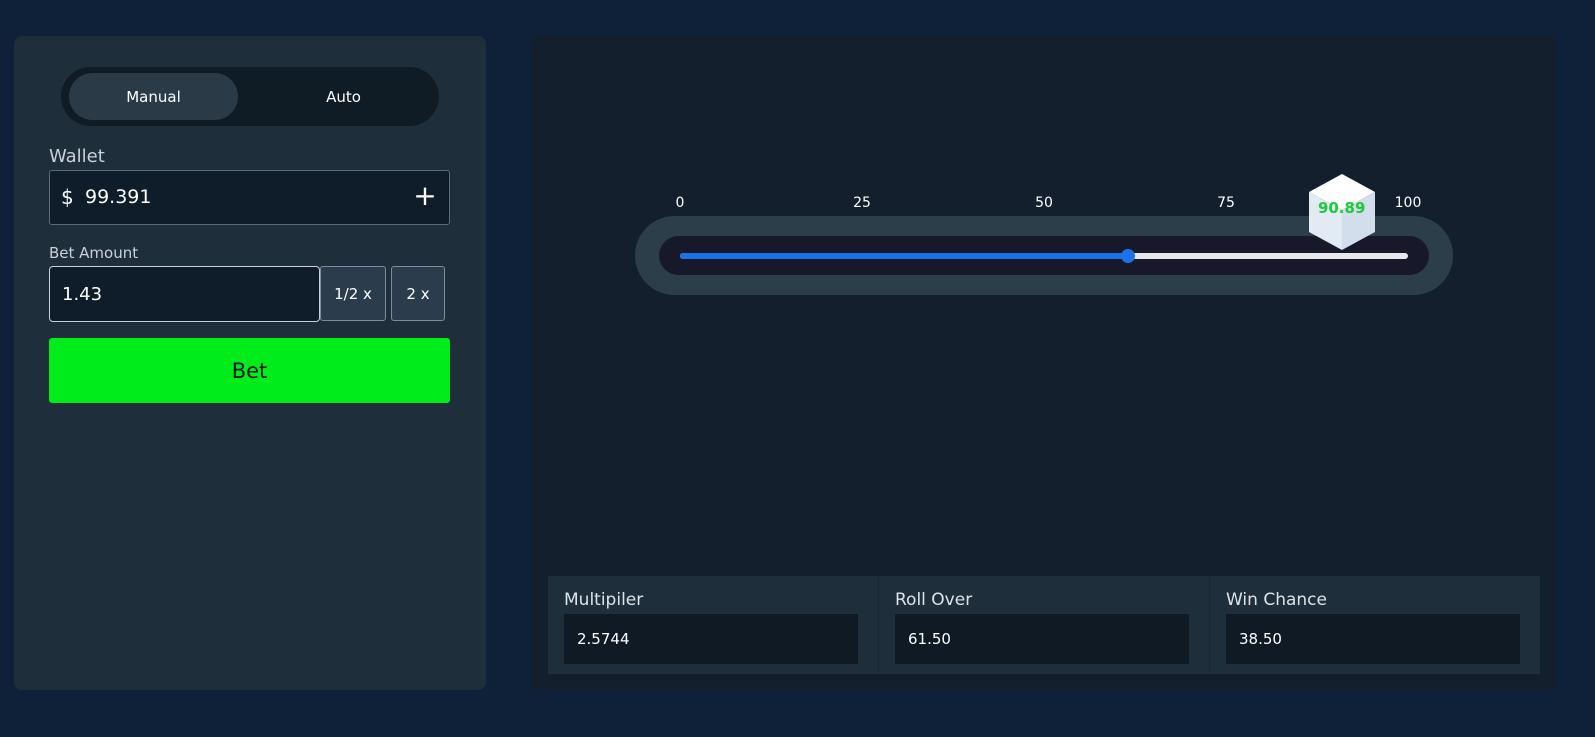 Image resolution: width=1595 pixels, height=737 pixels. Describe the element at coordinates (425, 196) in the screenshot. I see `plus-icon: +` at that location.